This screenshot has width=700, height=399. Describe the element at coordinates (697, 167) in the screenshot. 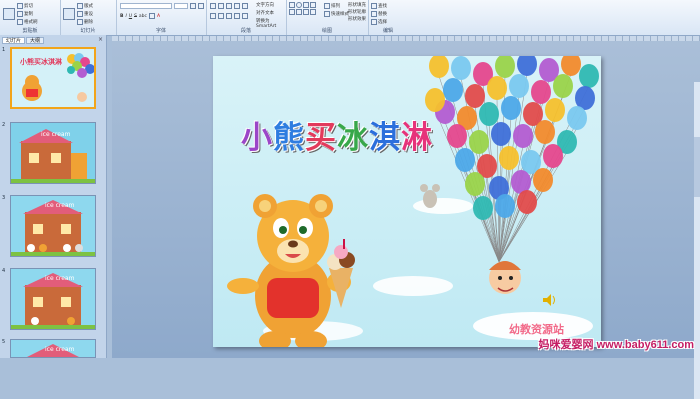

I see `scroll-thumb` at that location.